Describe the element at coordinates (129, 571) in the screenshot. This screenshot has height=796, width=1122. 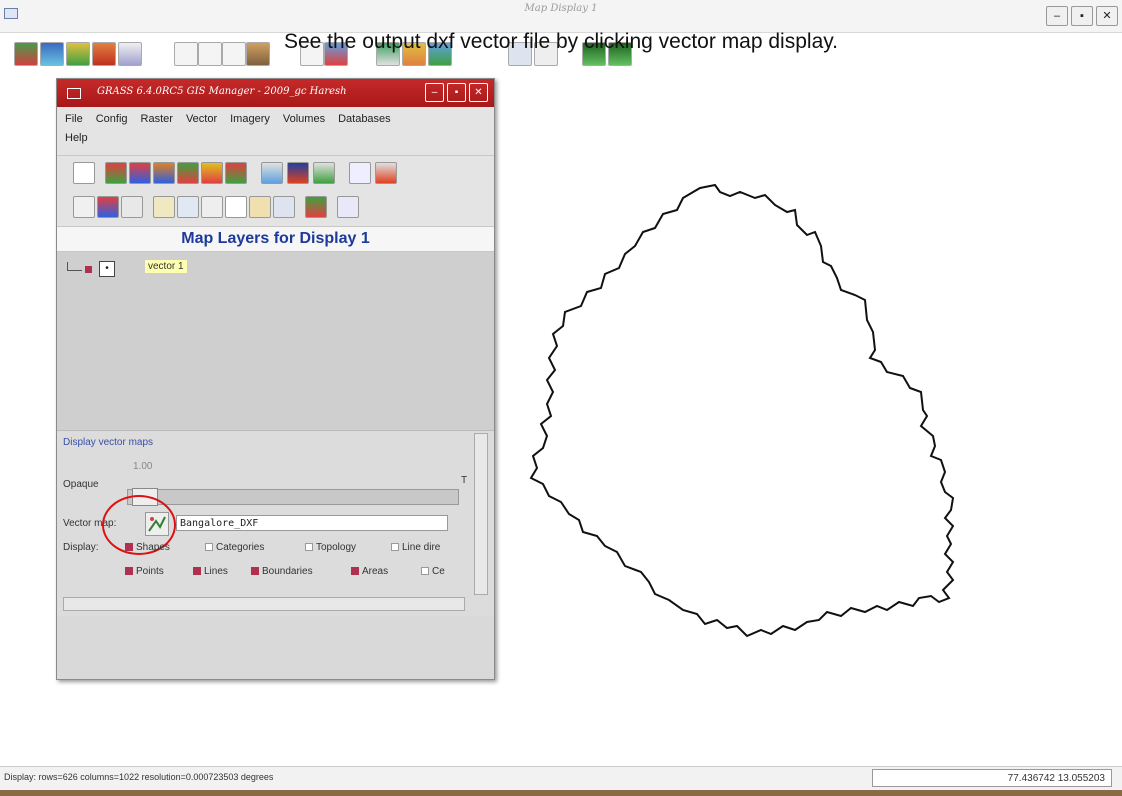
I see `checkbox-points` at that location.